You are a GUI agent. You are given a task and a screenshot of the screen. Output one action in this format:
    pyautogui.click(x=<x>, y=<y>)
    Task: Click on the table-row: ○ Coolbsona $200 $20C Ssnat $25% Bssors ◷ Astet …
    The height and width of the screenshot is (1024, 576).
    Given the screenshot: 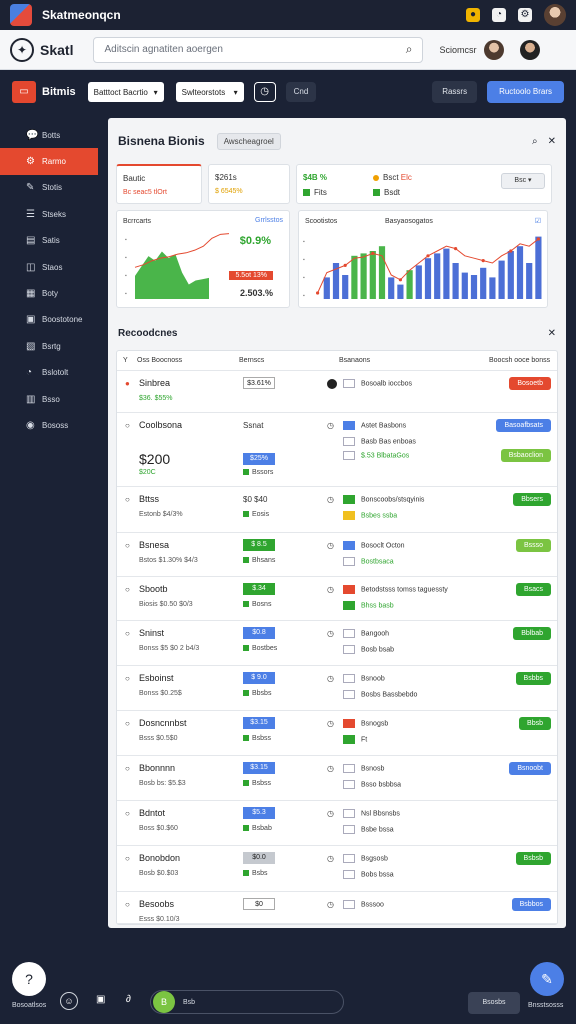 What is the action you would take?
    pyautogui.click(x=337, y=450)
    